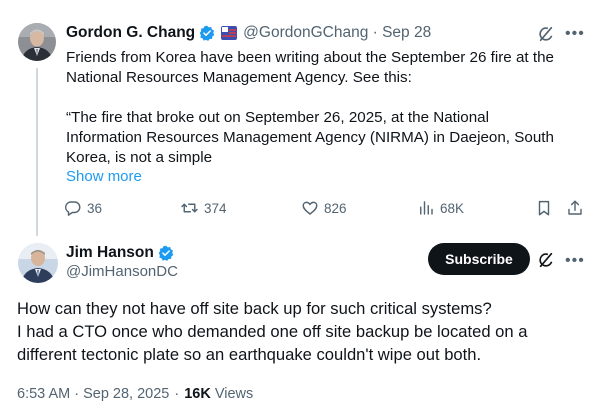  I want to click on reply-button: 36, so click(83, 208).